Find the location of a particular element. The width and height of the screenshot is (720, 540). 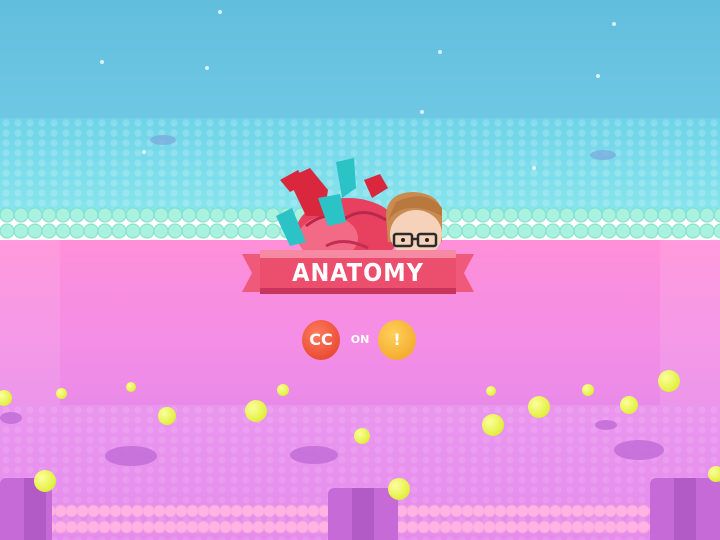

crash-course-apple-icon: CC is located at coordinates (321, 340).